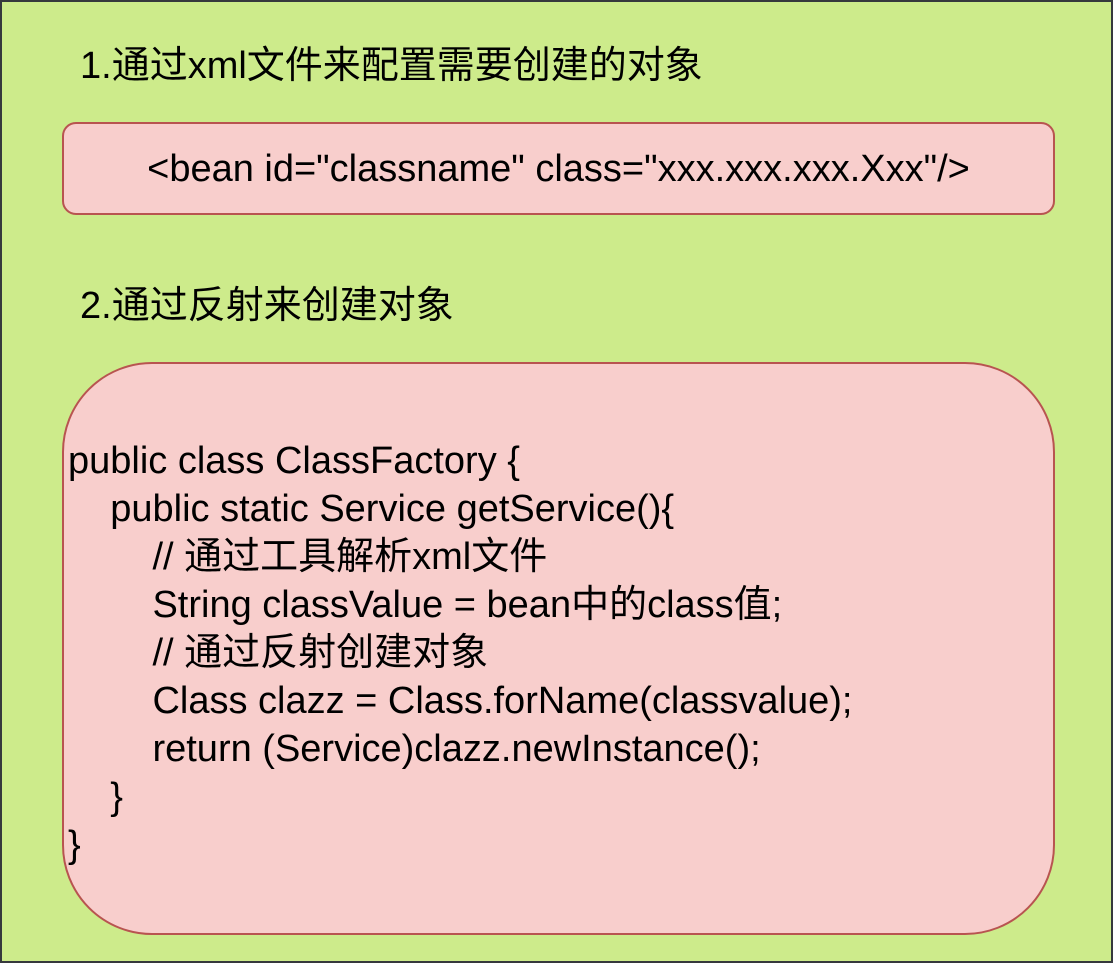 The image size is (1113, 963). I want to click on code-line: String classValue = bean中的class值;, so click(425, 605).